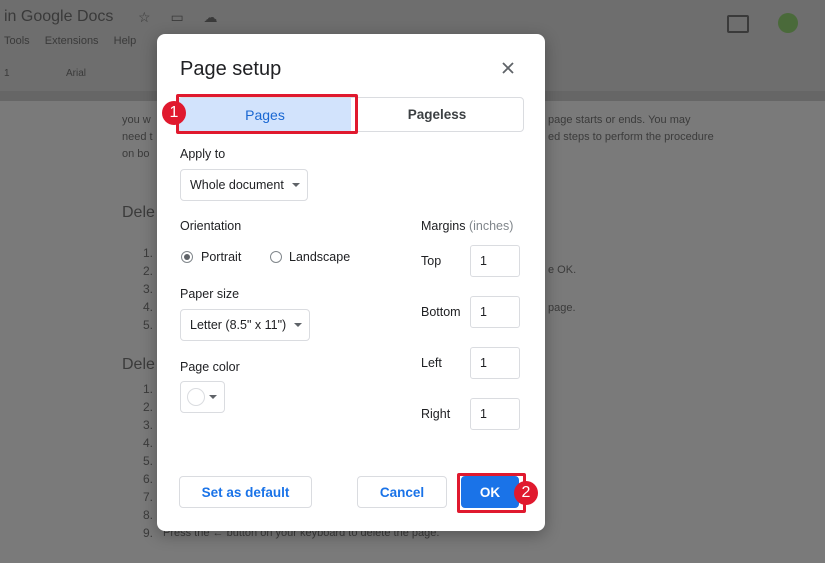 This screenshot has height=563, width=825. Describe the element at coordinates (562, 270) in the screenshot. I see `doc-line: e OK.` at that location.